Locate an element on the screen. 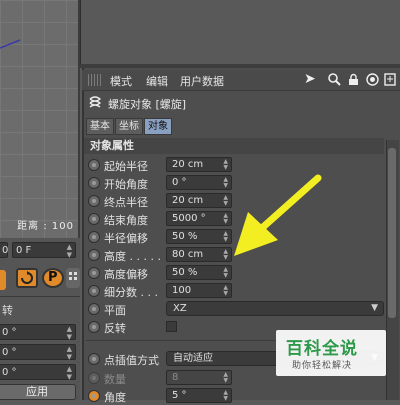 This screenshot has width=400, height=405. autokey-button is located at coordinates (27, 278).